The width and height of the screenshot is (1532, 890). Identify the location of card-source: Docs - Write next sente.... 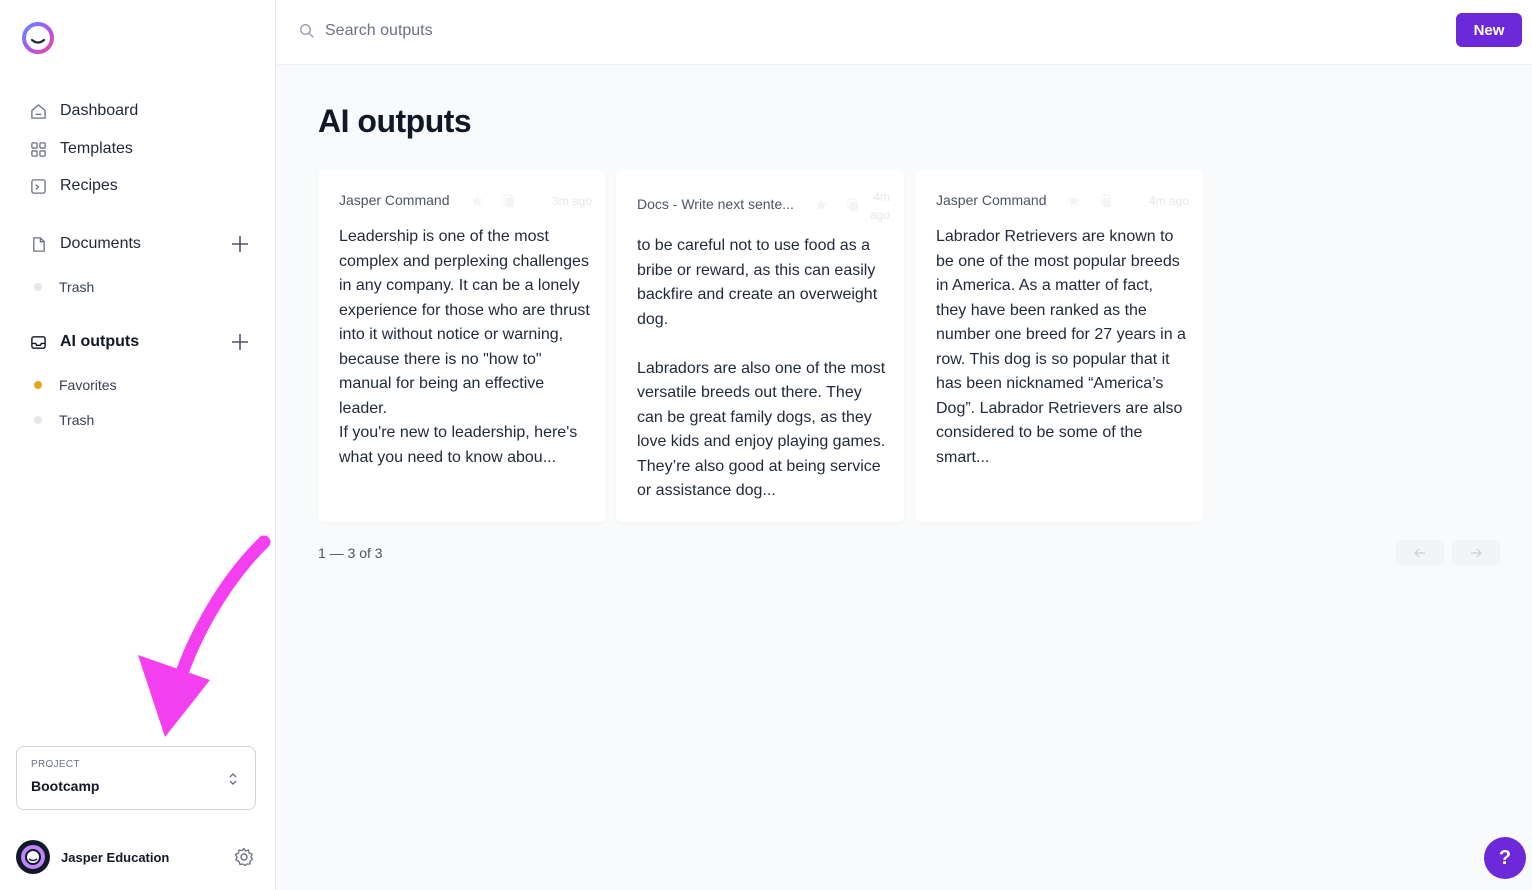
(715, 204).